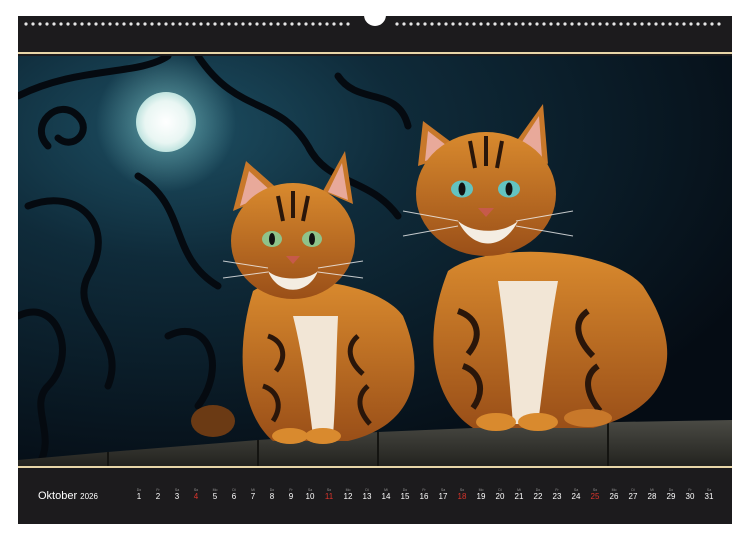  What do you see at coordinates (348, 496) in the screenshot?
I see `day-number: 12` at bounding box center [348, 496].